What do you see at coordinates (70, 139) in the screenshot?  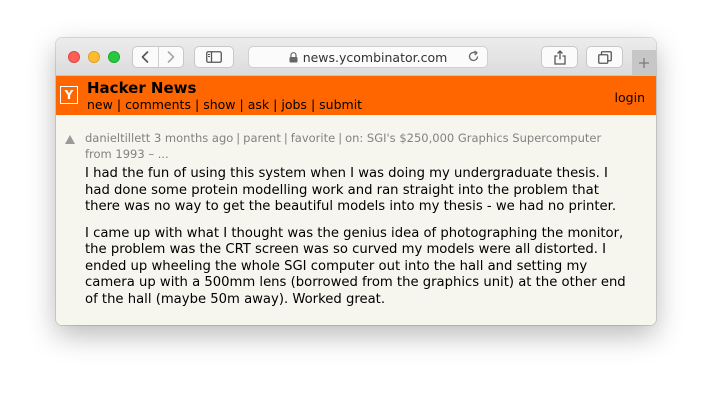 I see `upvote-icon` at bounding box center [70, 139].